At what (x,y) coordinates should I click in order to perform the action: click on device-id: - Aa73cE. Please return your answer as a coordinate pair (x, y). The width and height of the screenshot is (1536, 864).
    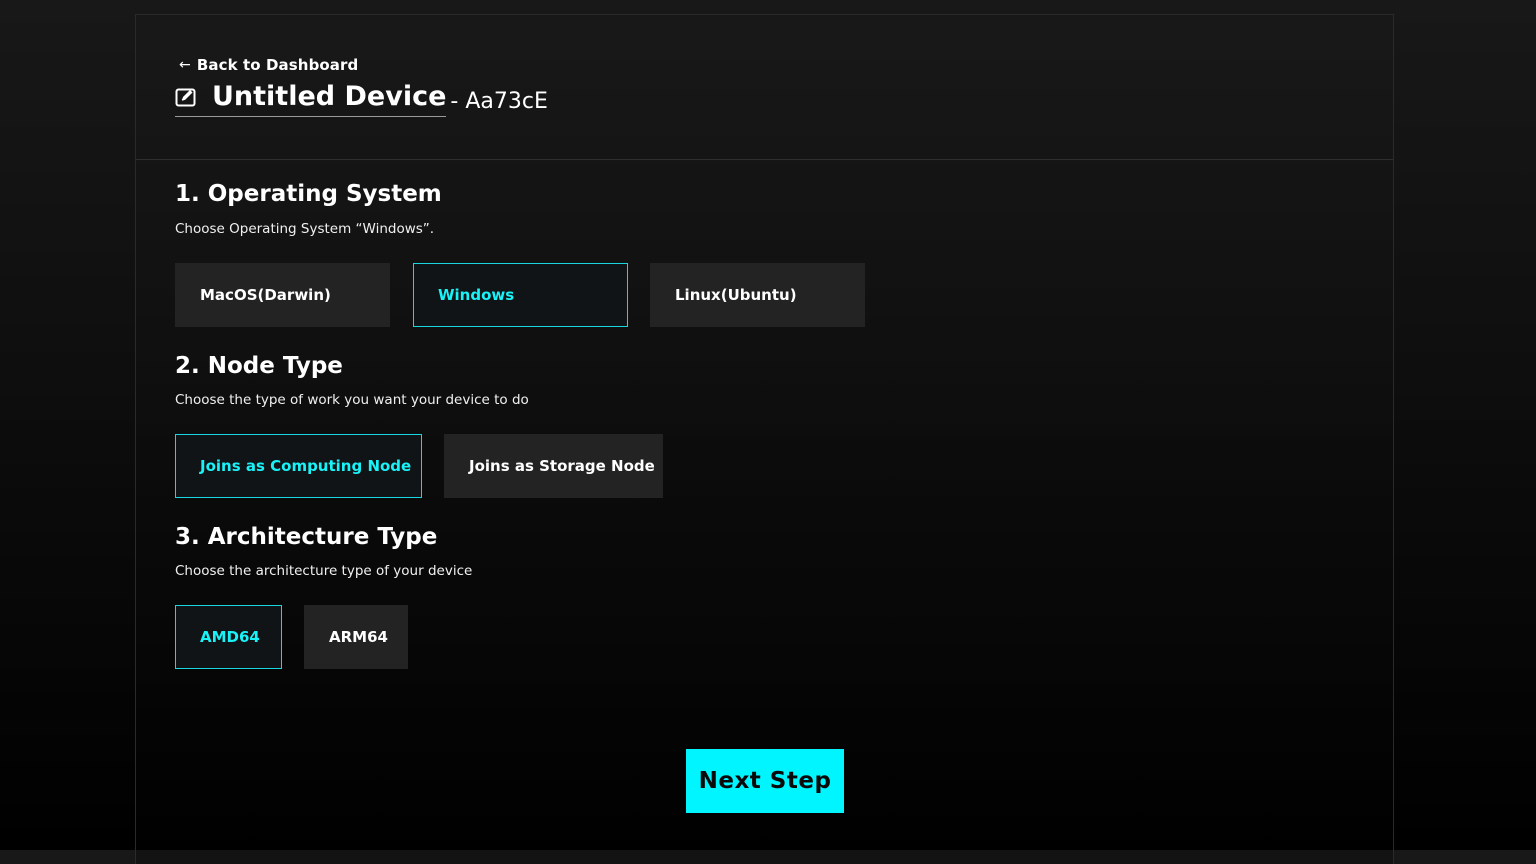
    Looking at the image, I should click on (499, 101).